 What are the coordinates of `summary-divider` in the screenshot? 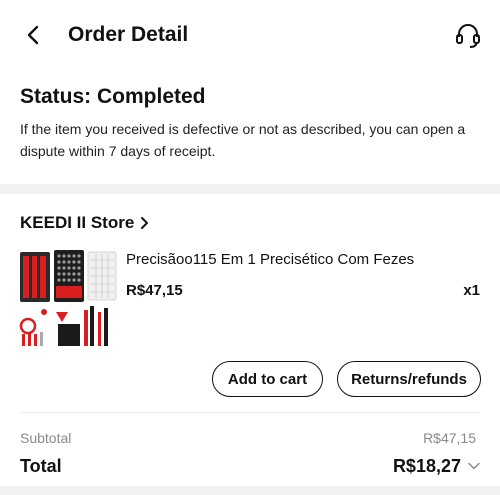 It's located at (250, 412).